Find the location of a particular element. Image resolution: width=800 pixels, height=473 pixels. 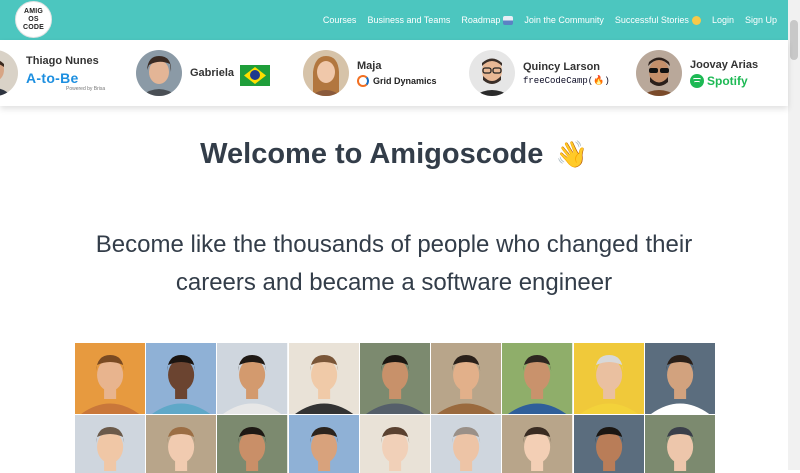

roadmap-emoji-icon is located at coordinates (508, 20).